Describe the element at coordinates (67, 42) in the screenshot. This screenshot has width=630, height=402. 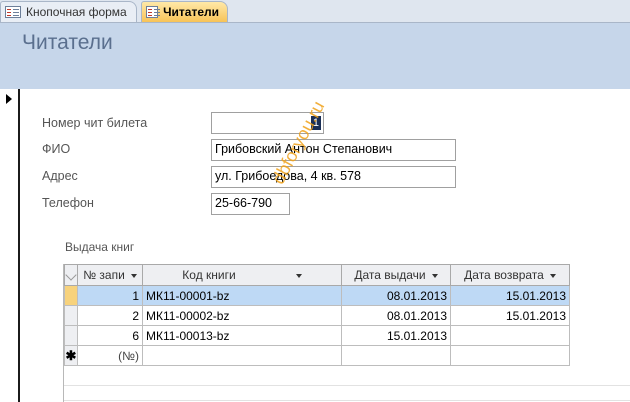
I see `form-title: Читатели` at that location.